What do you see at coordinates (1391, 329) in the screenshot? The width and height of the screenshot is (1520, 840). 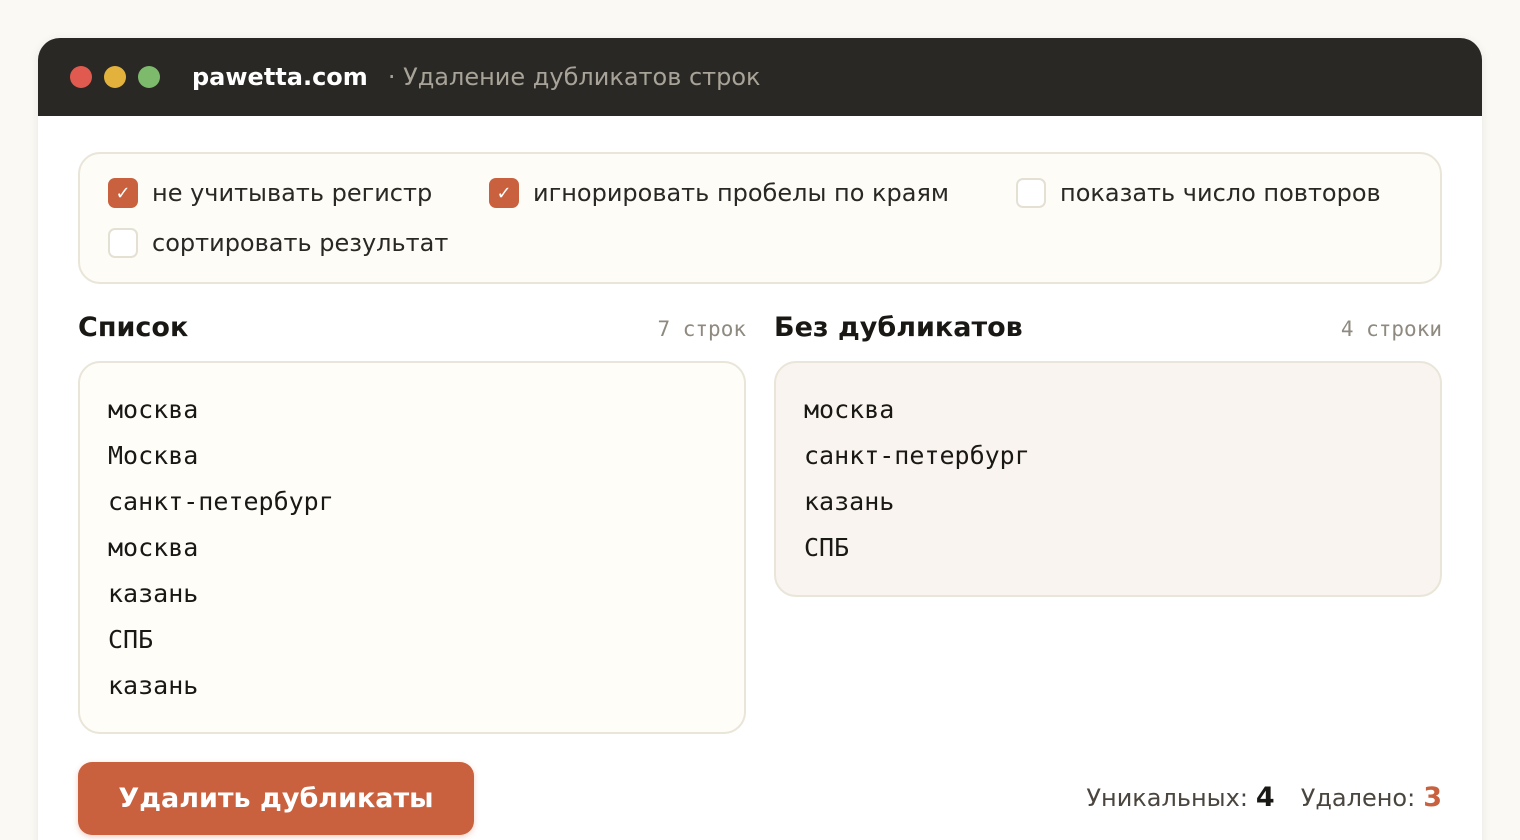 I see `output-line-count: 4 строки` at bounding box center [1391, 329].